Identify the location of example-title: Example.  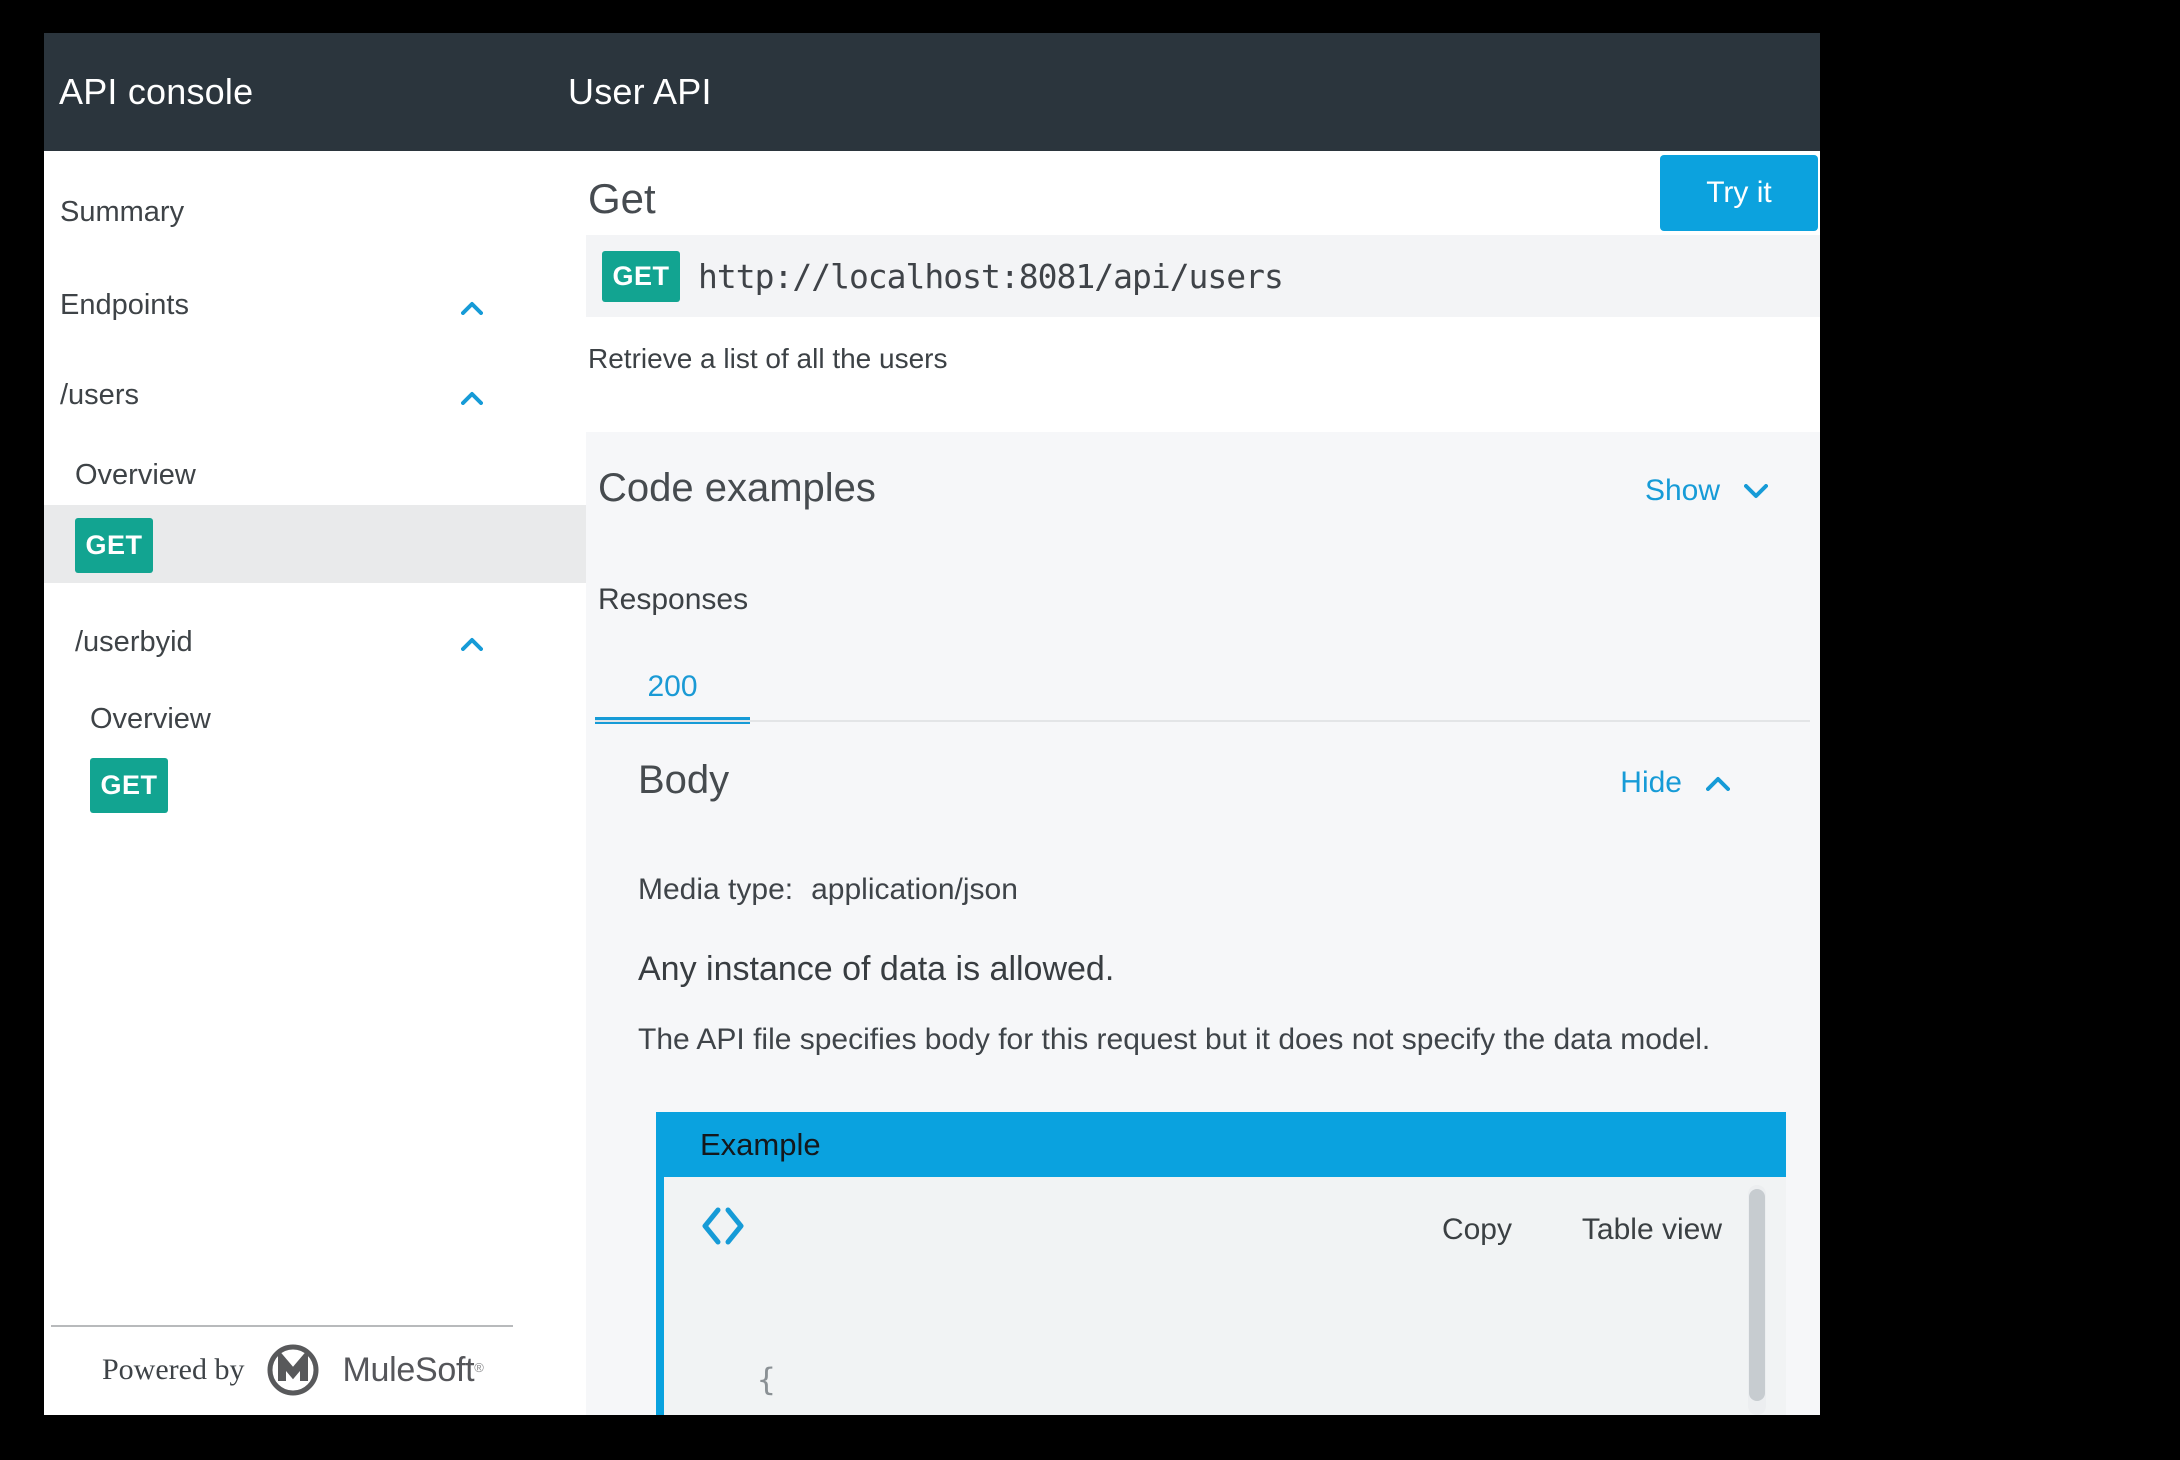
(760, 1144).